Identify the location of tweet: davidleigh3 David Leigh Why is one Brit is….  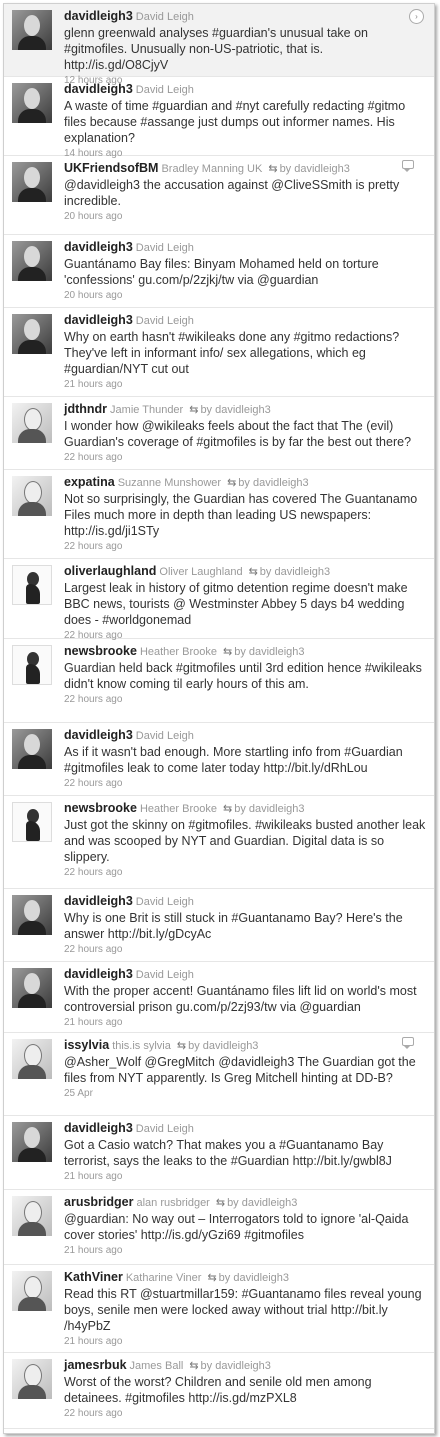
(219, 925).